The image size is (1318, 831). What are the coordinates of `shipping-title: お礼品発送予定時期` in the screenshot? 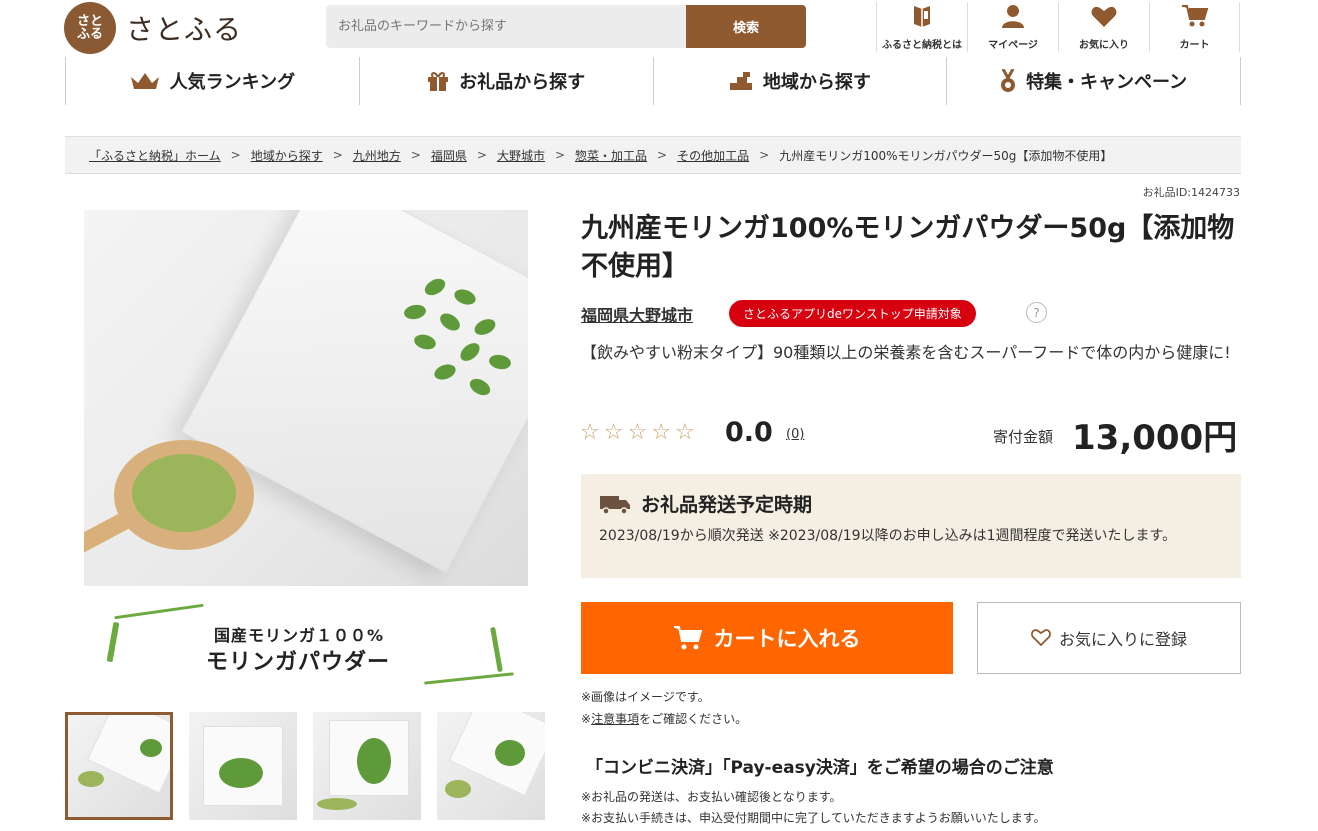 It's located at (727, 505).